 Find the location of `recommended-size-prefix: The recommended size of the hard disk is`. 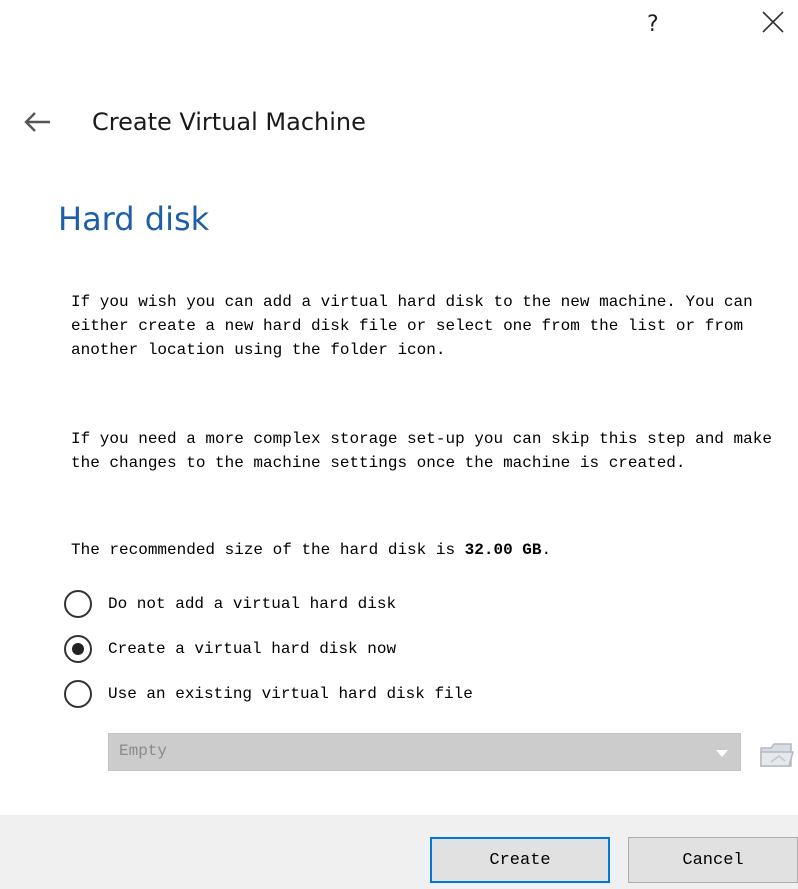

recommended-size-prefix: The recommended size of the hard disk is is located at coordinates (268, 550).